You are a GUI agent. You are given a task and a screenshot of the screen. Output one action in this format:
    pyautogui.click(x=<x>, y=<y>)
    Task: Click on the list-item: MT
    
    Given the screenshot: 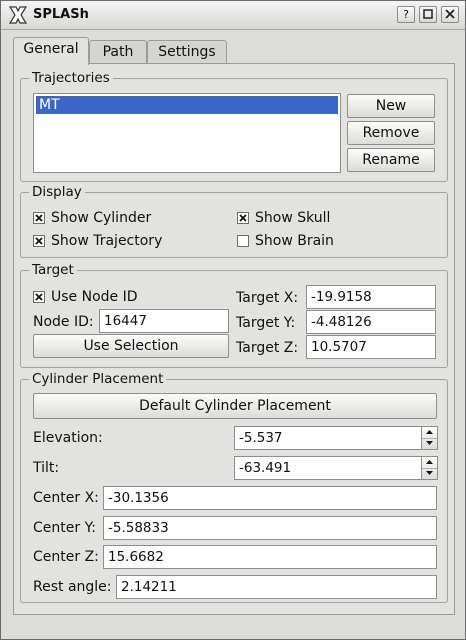 What is the action you would take?
    pyautogui.click(x=187, y=105)
    